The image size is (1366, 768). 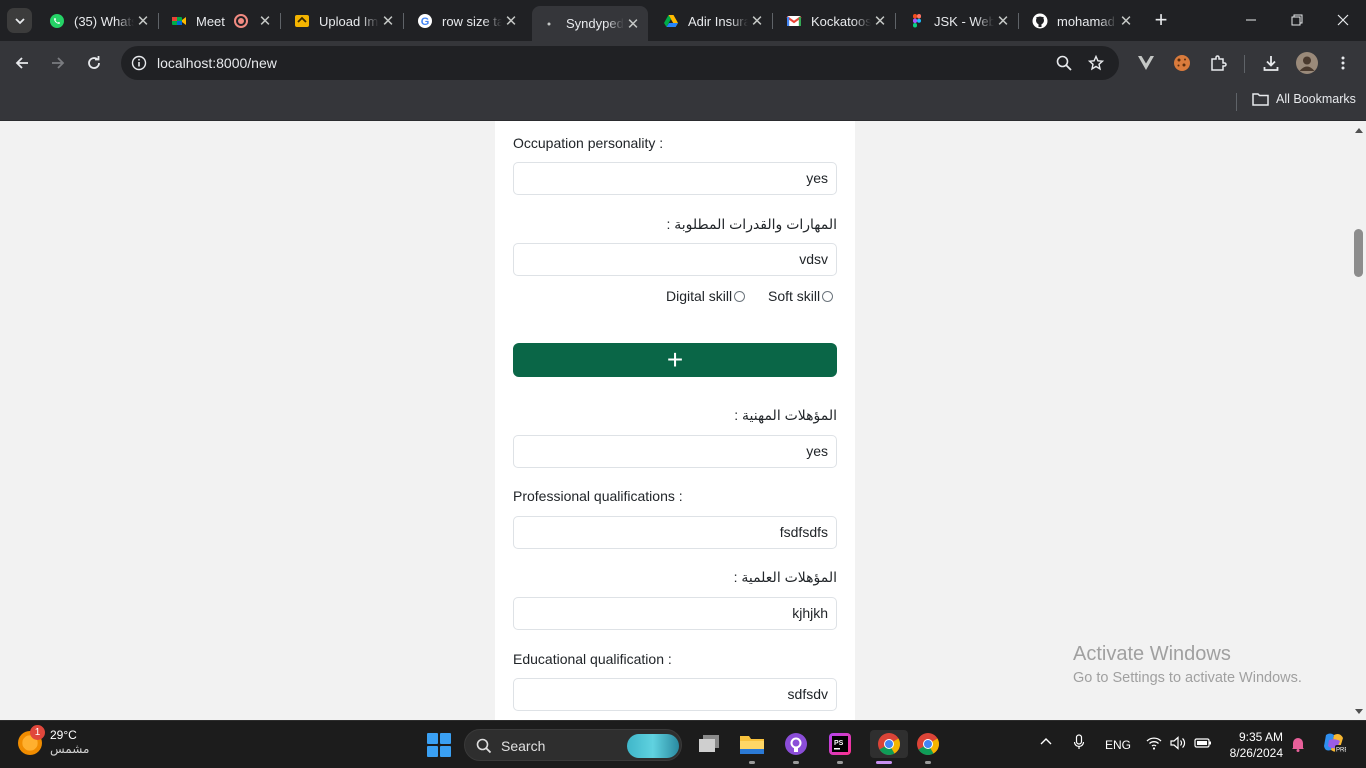 I want to click on microphone-icon, so click(x=1079, y=743).